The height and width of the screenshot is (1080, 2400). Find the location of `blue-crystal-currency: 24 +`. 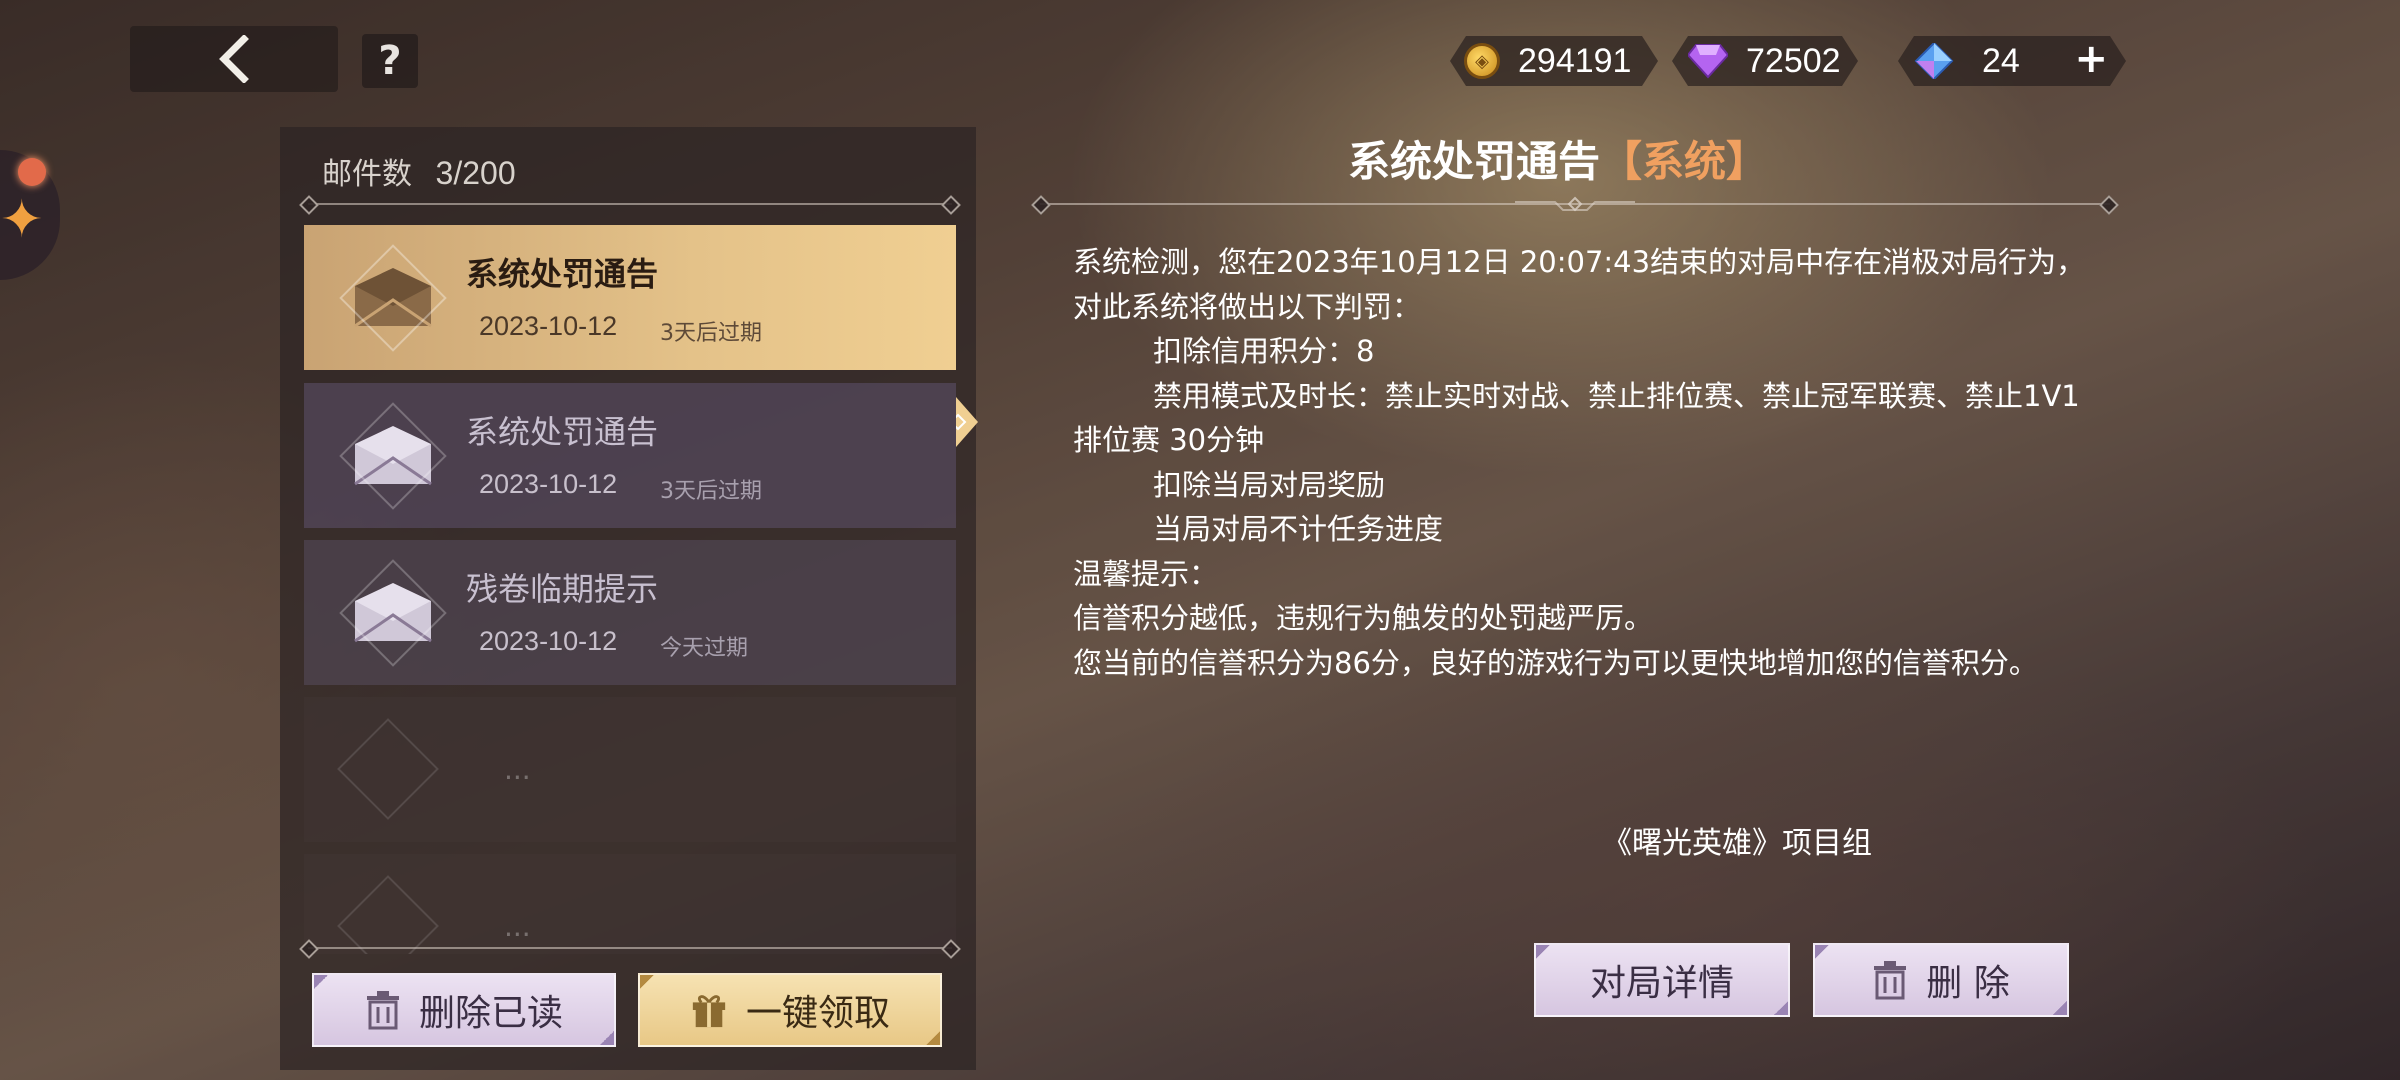

blue-crystal-currency: 24 + is located at coordinates (2012, 61).